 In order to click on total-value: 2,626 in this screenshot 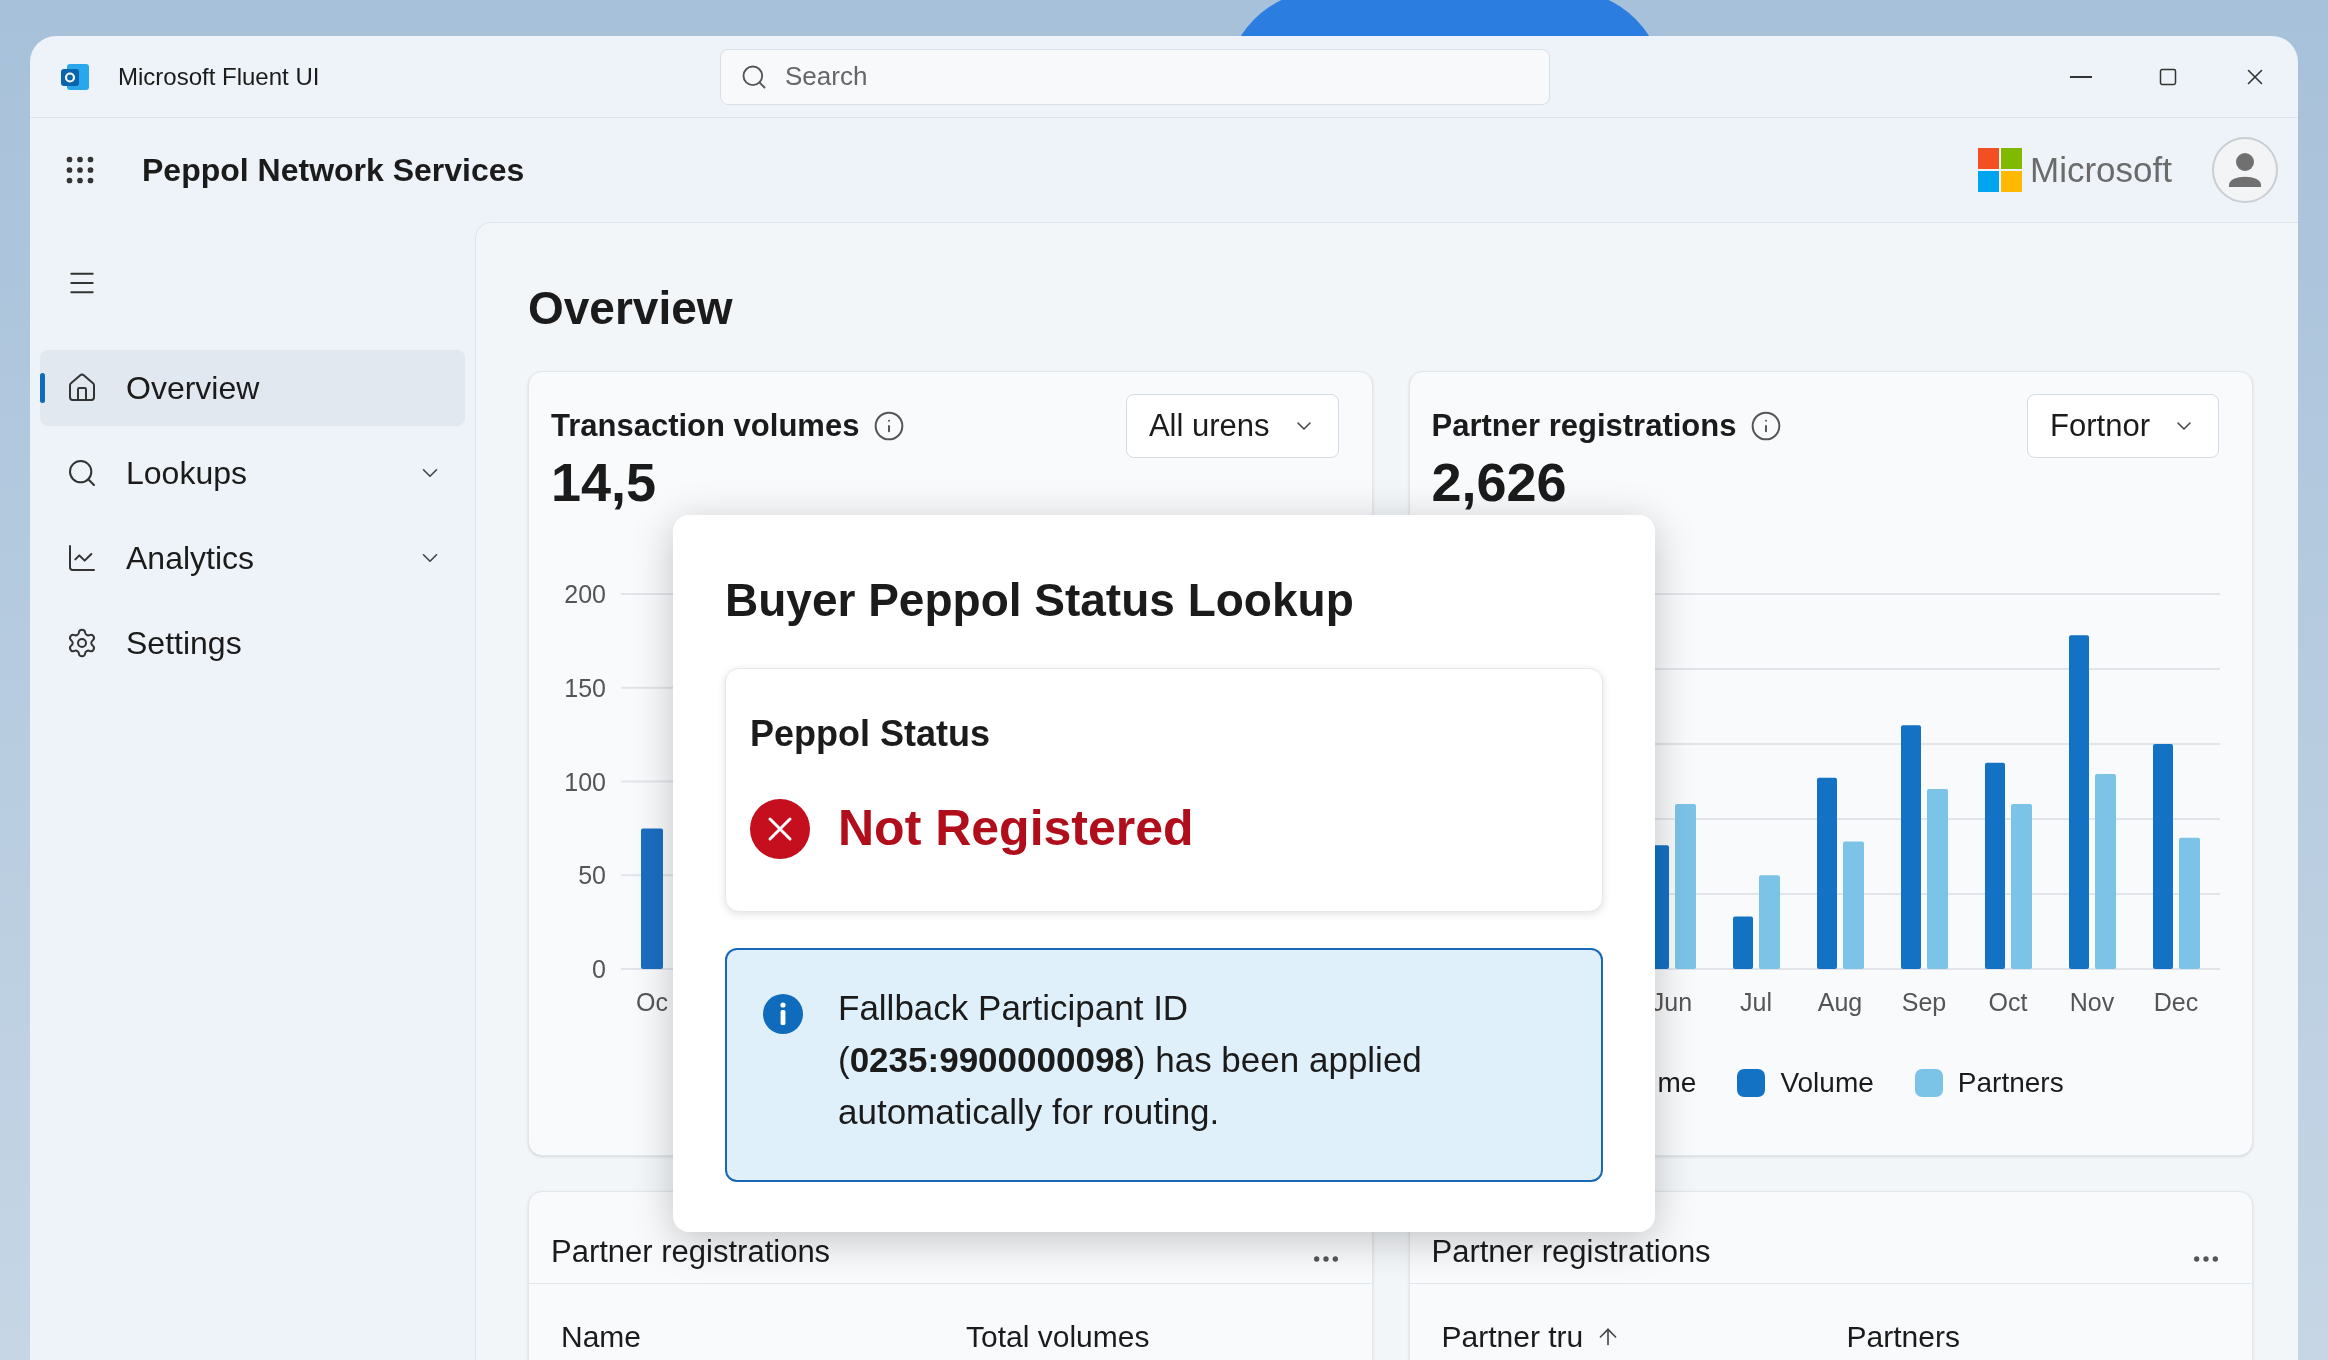, I will do `click(1499, 482)`.